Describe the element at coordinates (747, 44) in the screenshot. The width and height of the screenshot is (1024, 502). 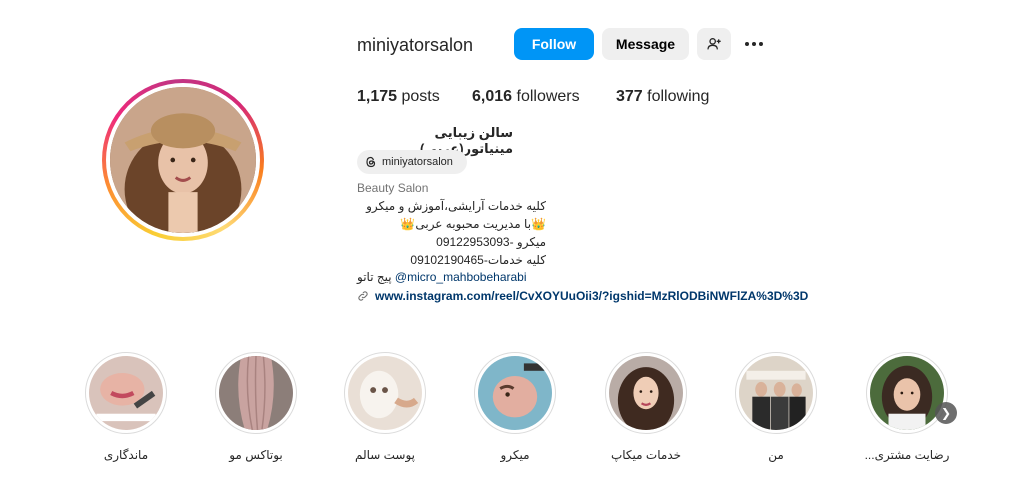
I see `more-options-icon` at that location.